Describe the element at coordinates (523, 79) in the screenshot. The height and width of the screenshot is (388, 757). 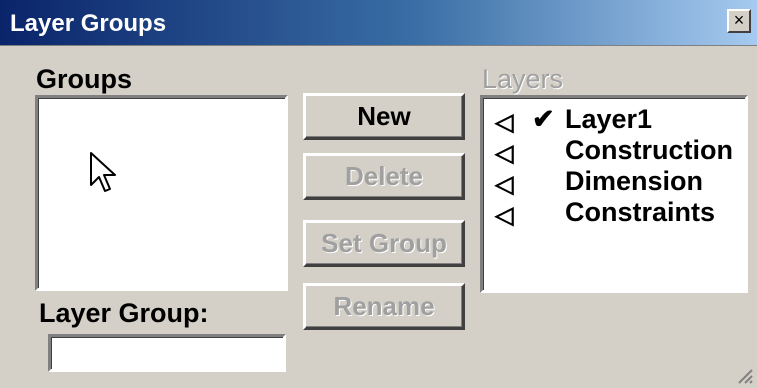
I see `layers-label: Layers` at that location.